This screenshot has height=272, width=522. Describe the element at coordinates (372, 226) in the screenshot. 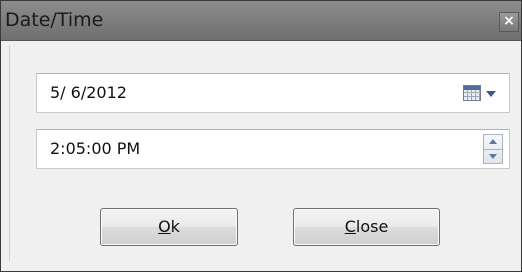

I see `close-label-rest: lose` at that location.